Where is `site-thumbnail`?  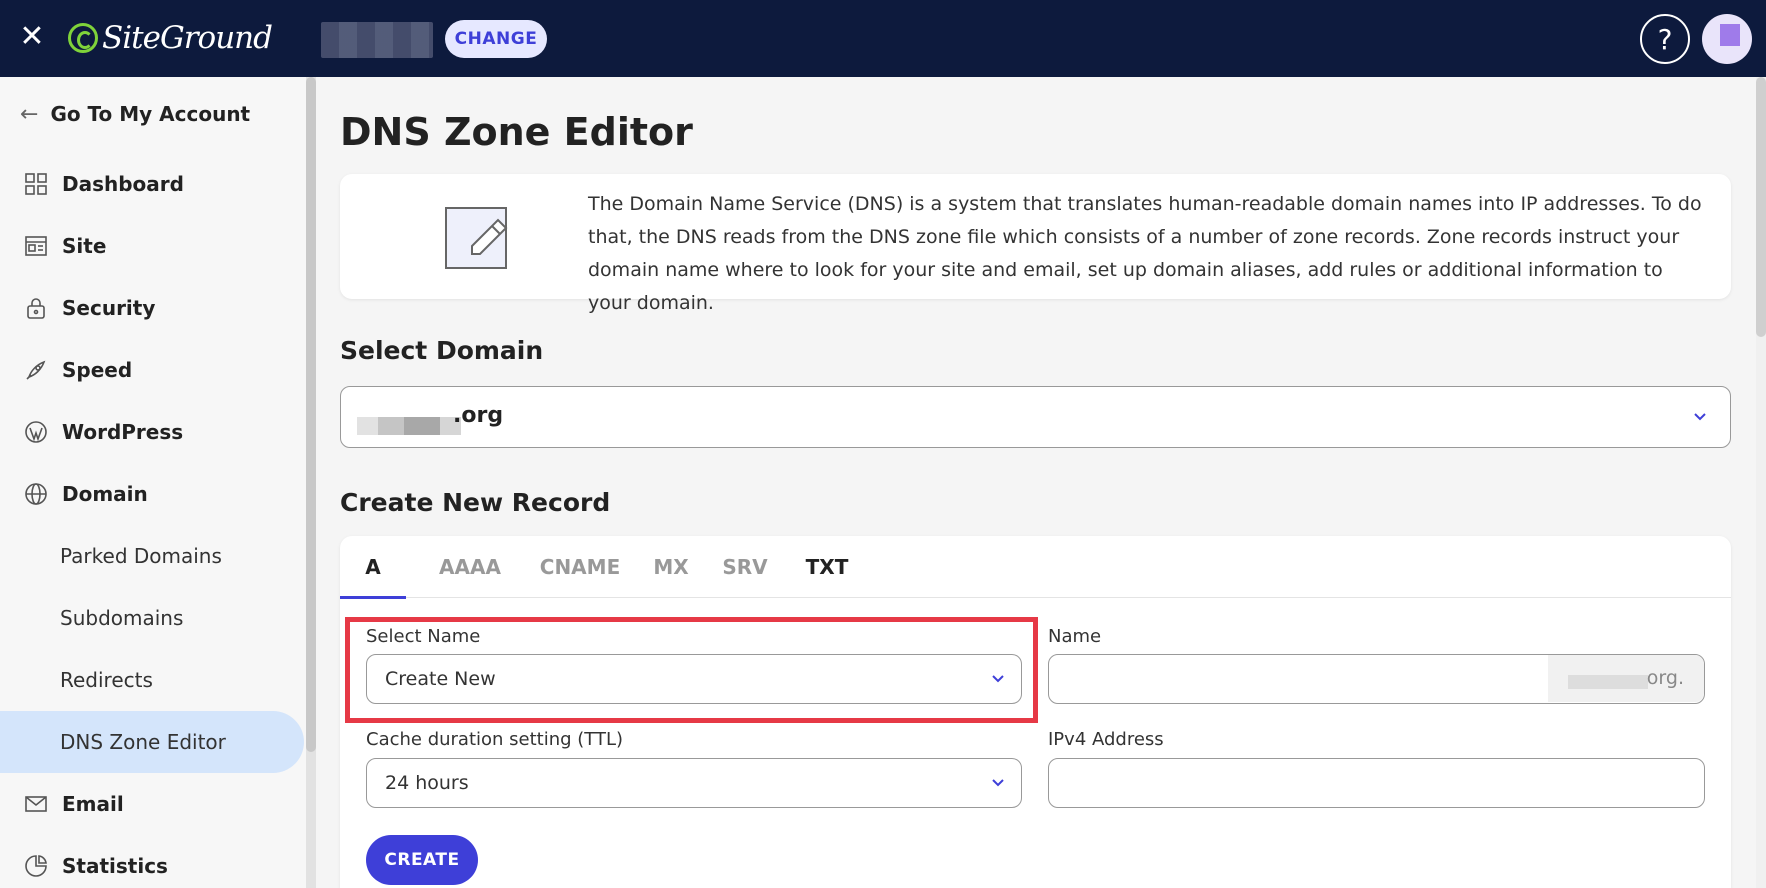 site-thumbnail is located at coordinates (377, 40).